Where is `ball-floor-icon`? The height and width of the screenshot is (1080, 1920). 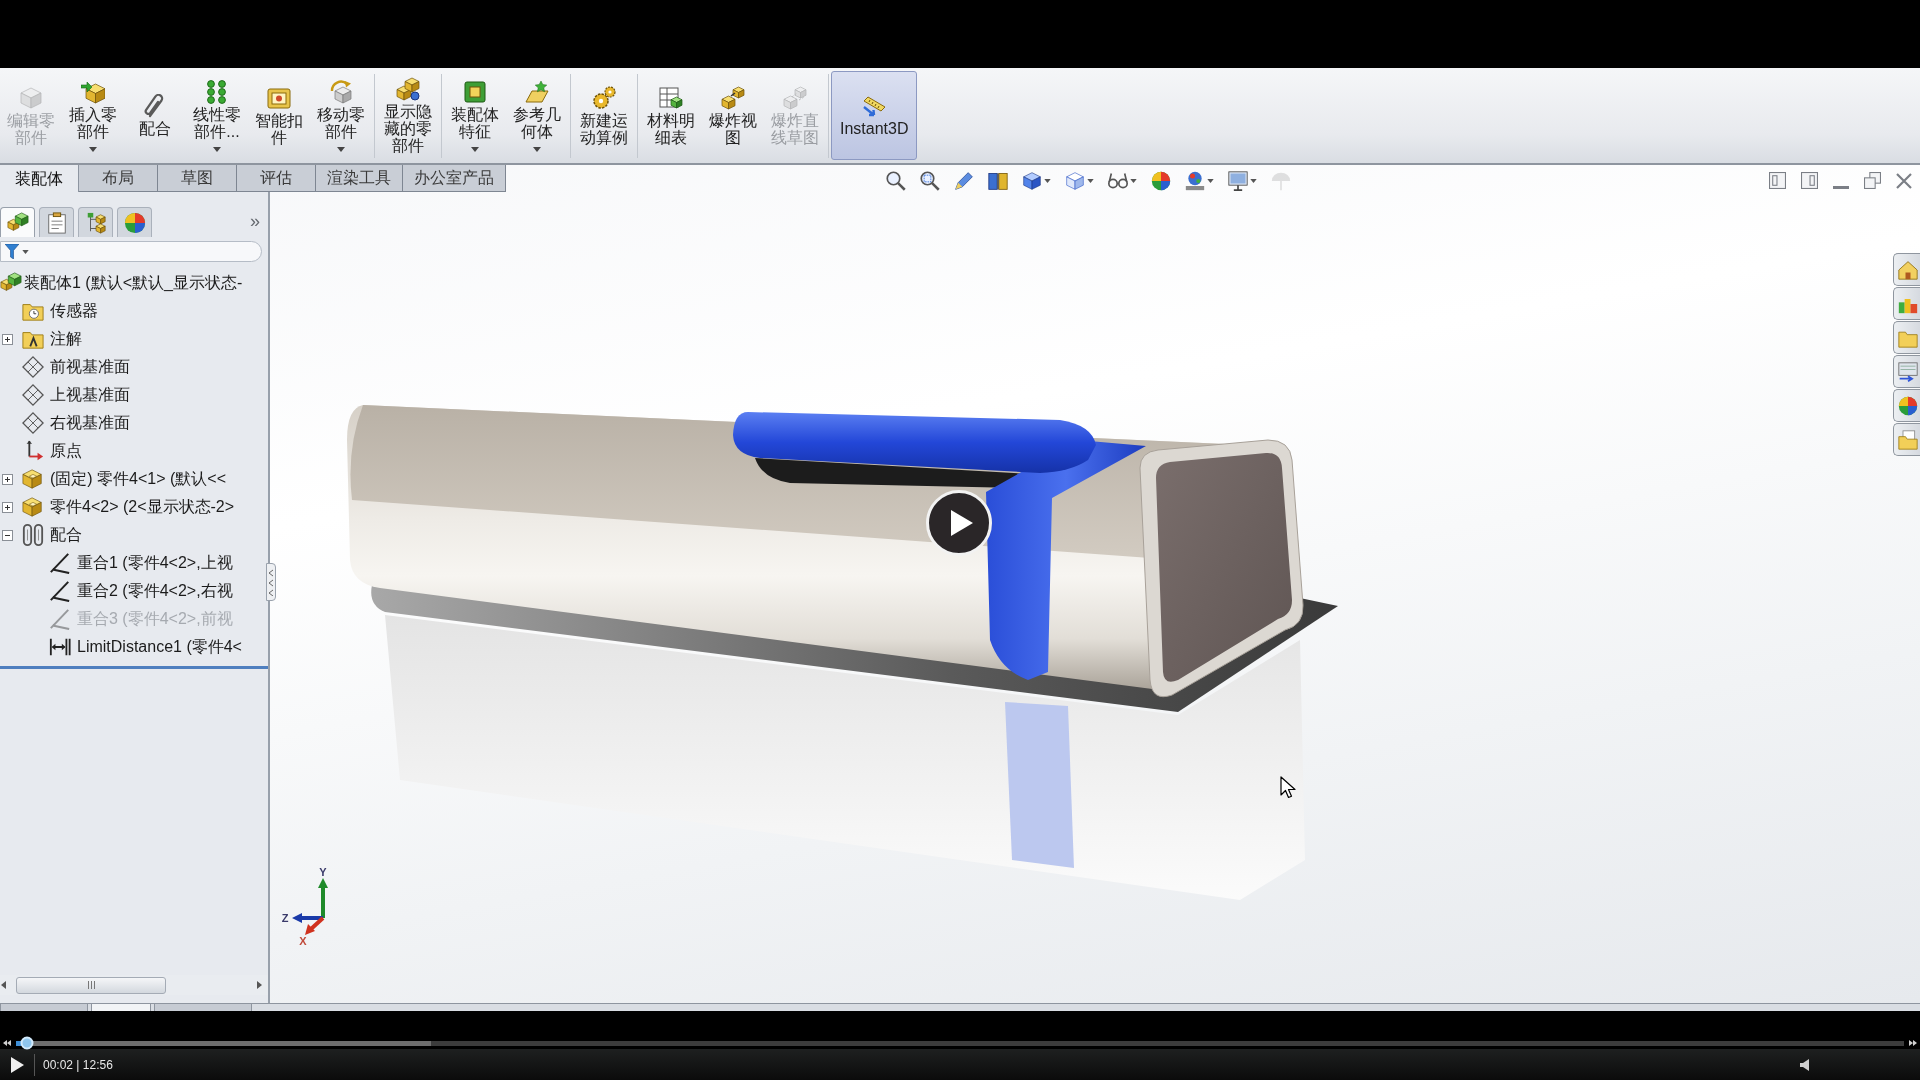 ball-floor-icon is located at coordinates (1195, 181).